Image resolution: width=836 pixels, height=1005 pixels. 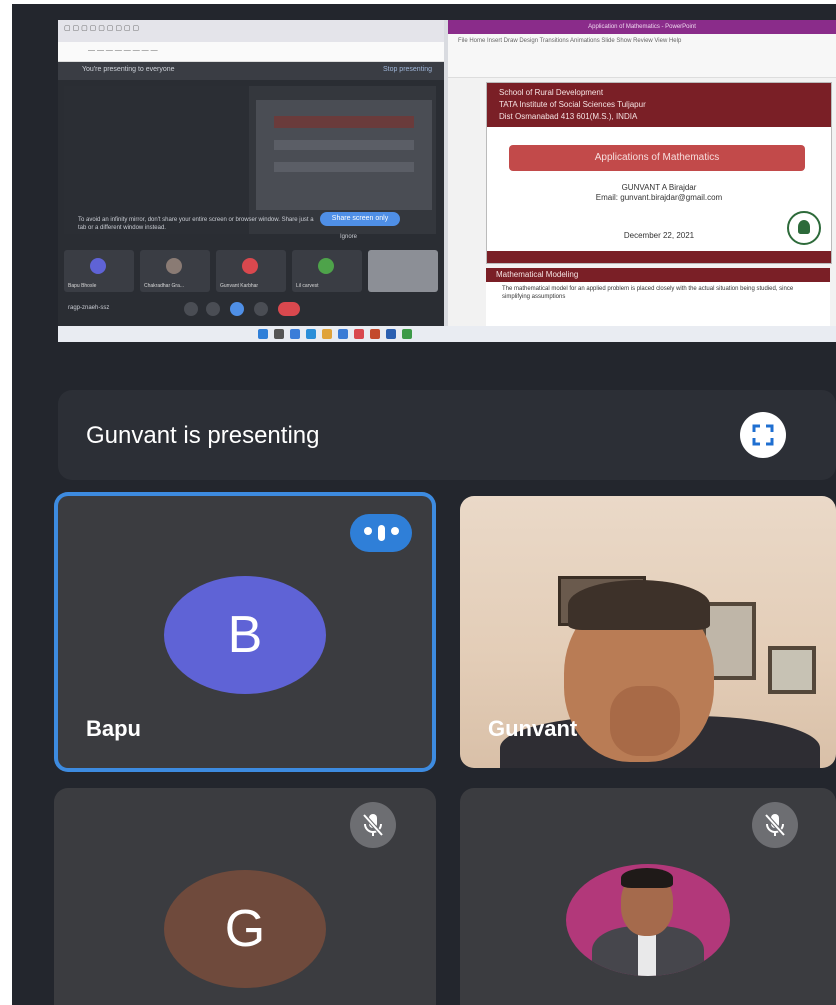 I want to click on taskview-icon, so click(x=295, y=334).